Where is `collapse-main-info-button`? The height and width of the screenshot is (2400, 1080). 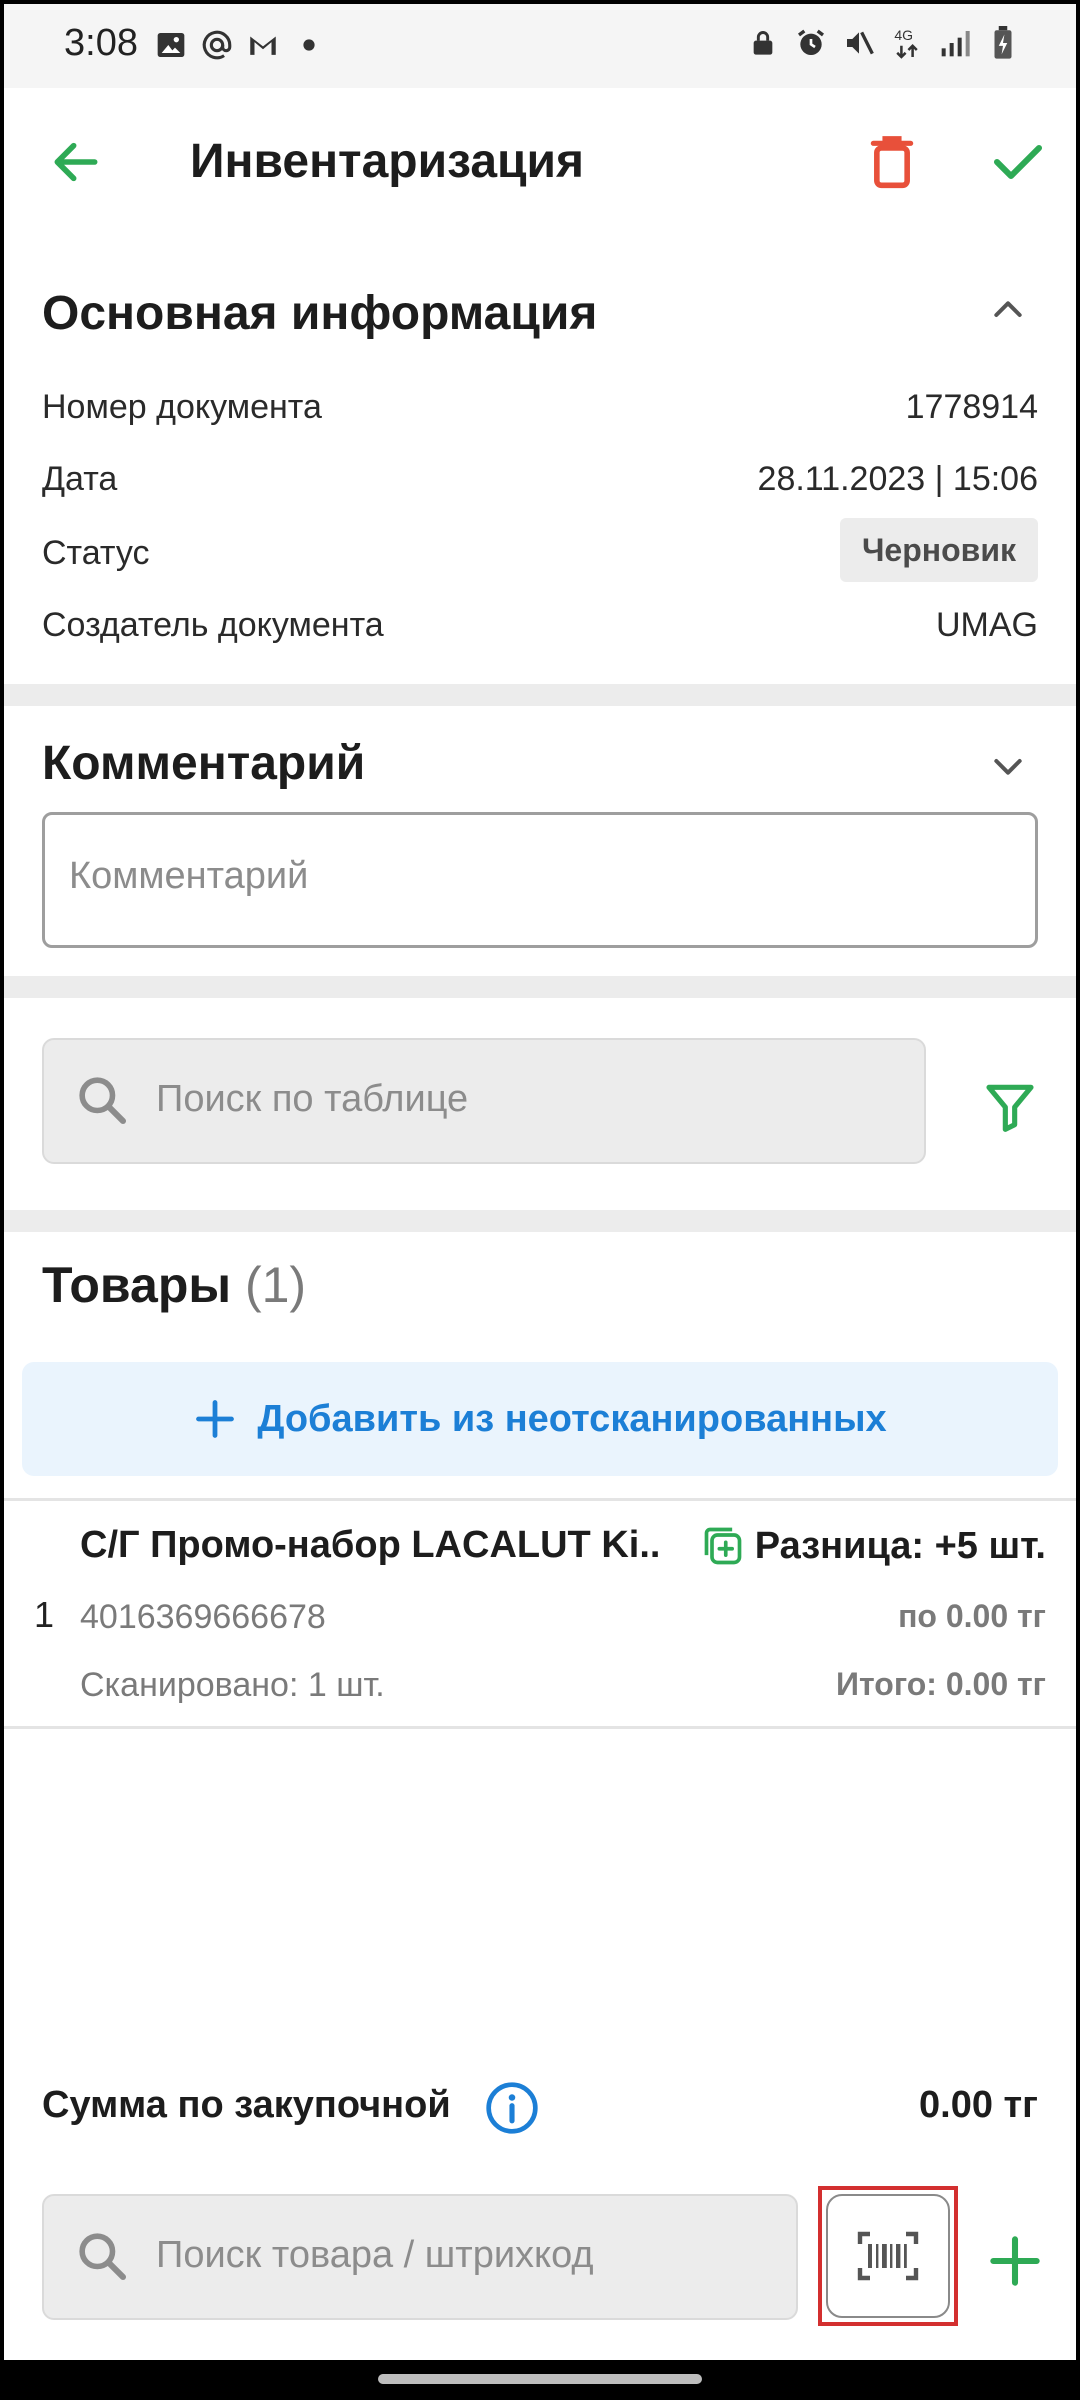
collapse-main-info-button is located at coordinates (1008, 310).